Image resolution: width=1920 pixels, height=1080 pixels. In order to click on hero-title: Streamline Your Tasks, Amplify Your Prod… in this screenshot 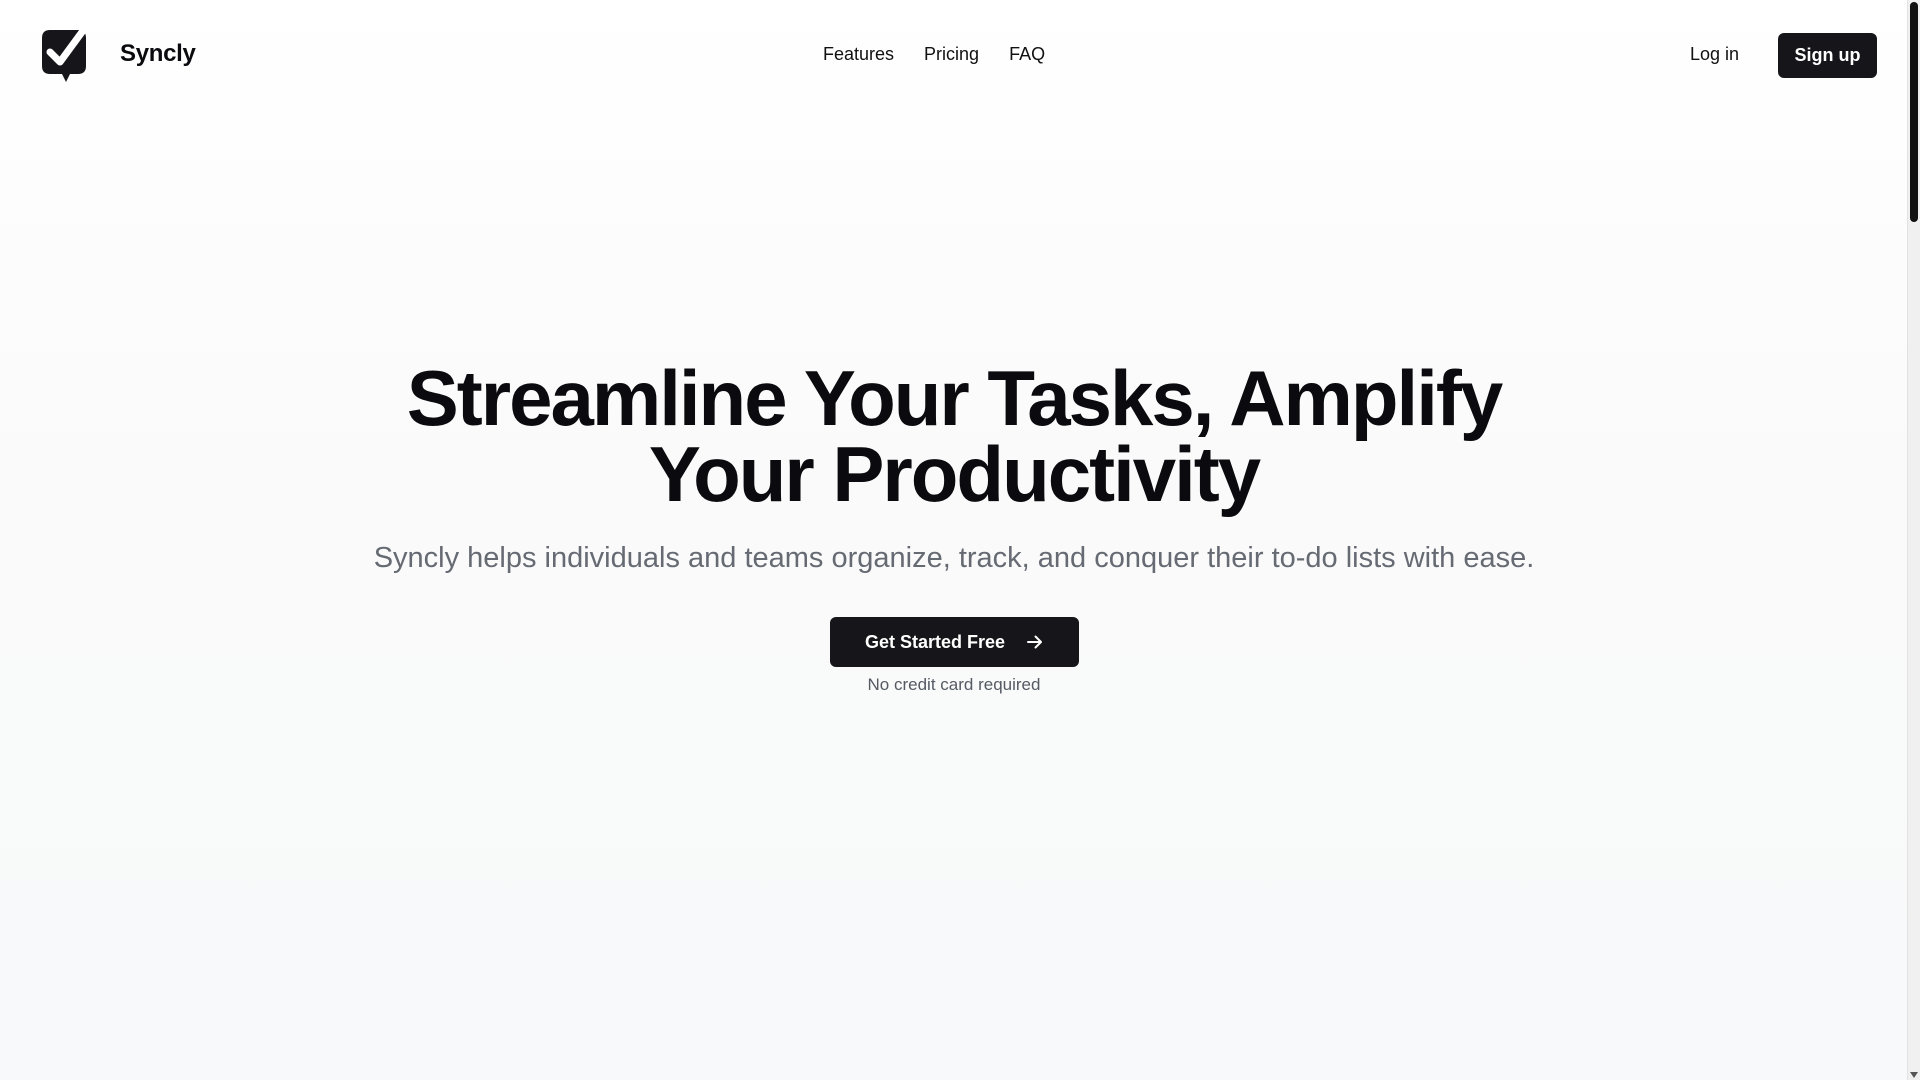, I will do `click(955, 436)`.